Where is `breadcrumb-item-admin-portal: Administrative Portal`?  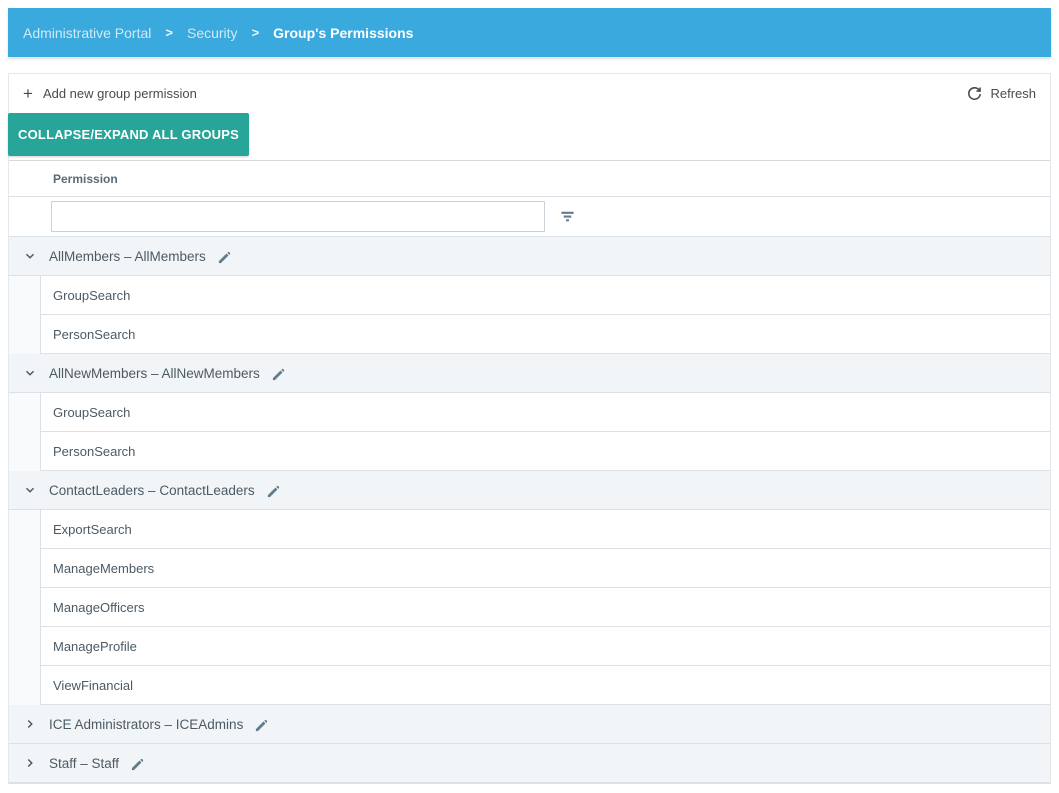 breadcrumb-item-admin-portal: Administrative Portal is located at coordinates (87, 33).